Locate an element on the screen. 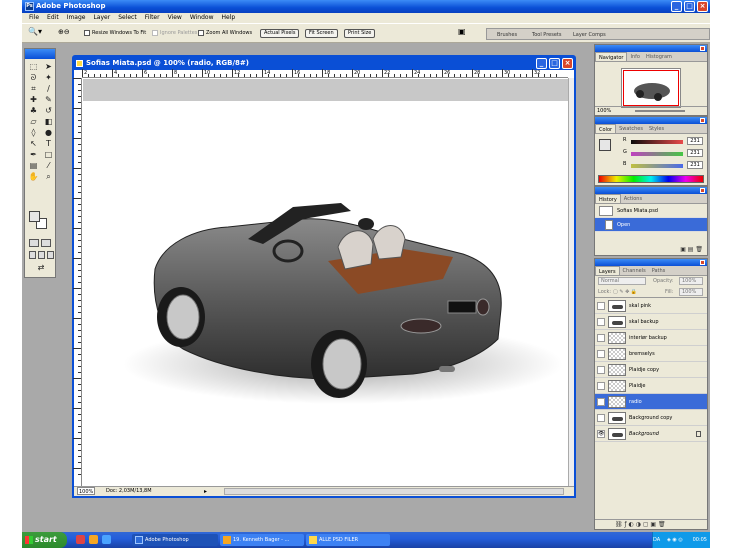 The width and height of the screenshot is (730, 548). start-button: start is located at coordinates (44, 540).